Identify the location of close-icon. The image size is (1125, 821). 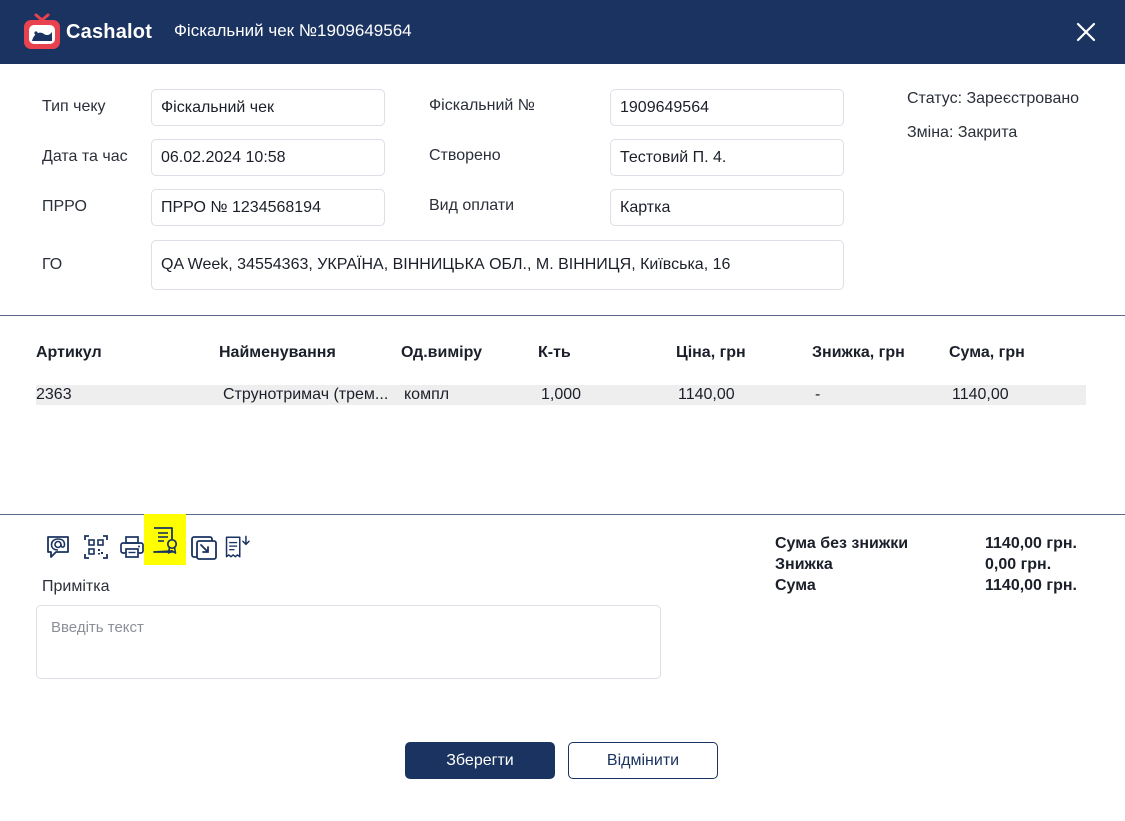
(1086, 32).